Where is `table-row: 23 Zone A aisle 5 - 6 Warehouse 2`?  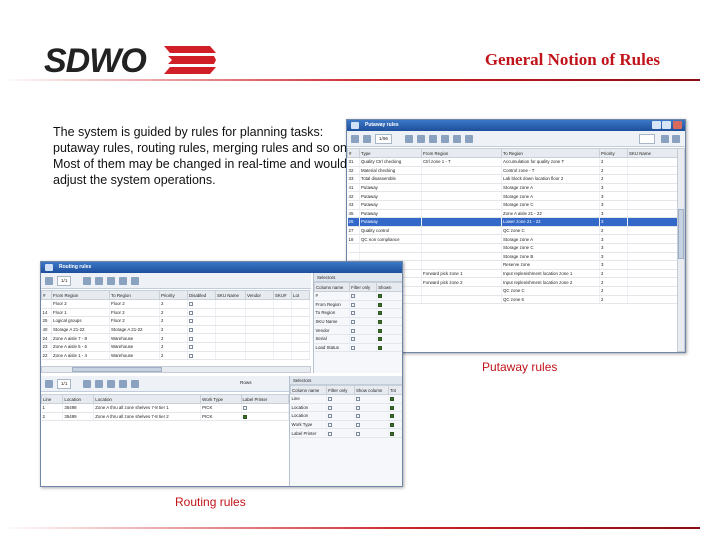 table-row: 23 Zone A aisle 5 - 6 Warehouse 2 is located at coordinates (175, 347).